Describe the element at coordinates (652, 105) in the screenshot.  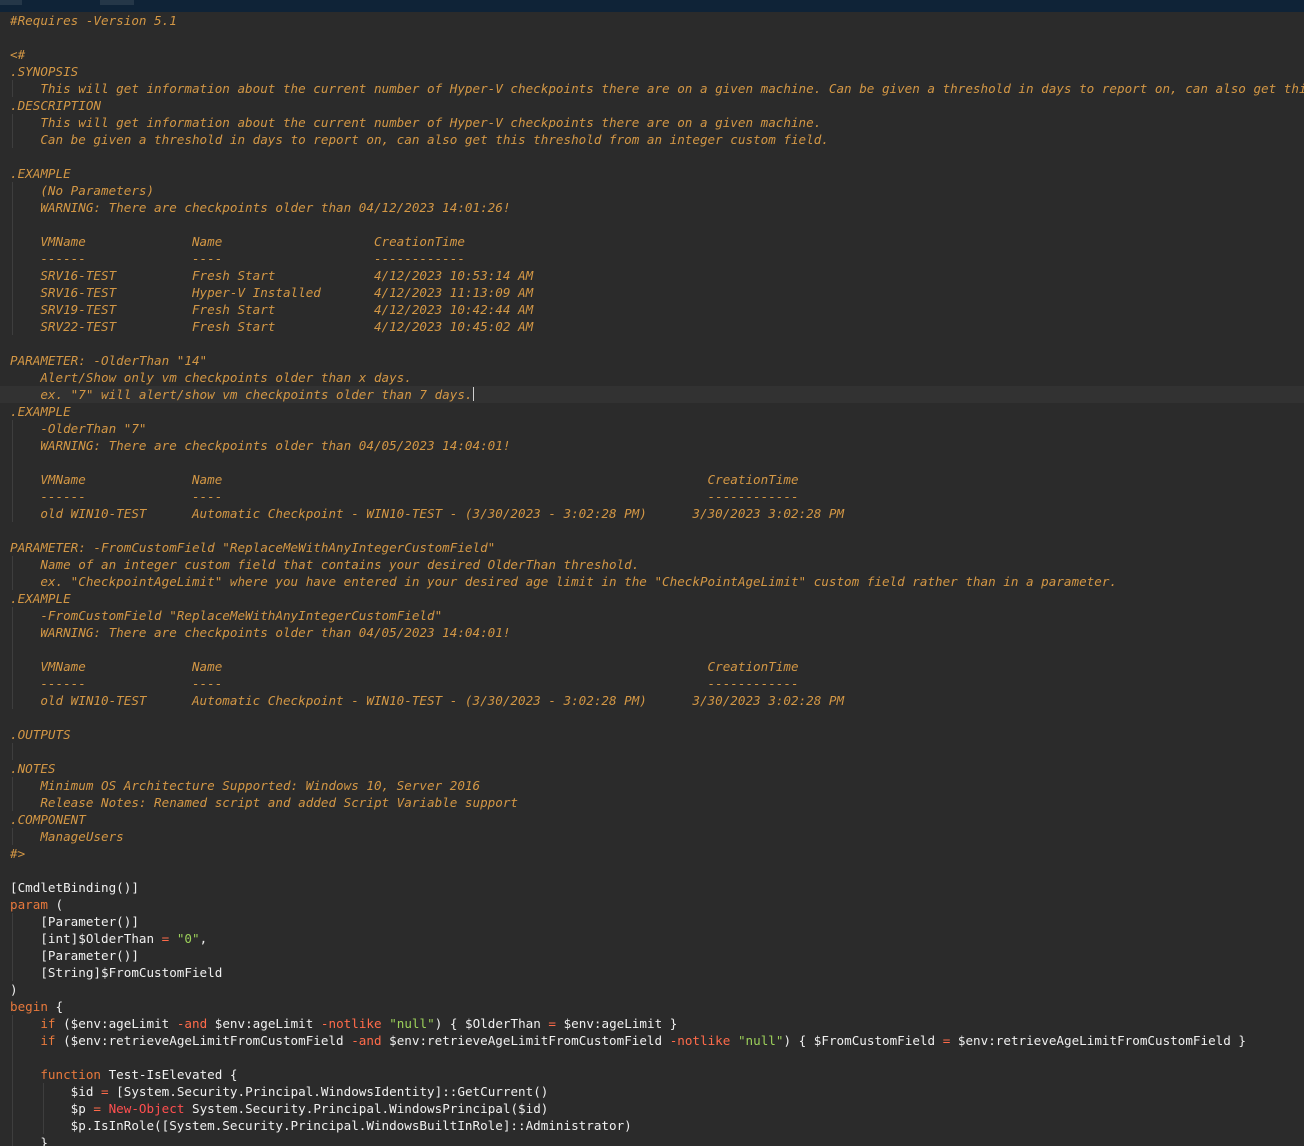
I see `code-line: .DESCRIPTION` at that location.